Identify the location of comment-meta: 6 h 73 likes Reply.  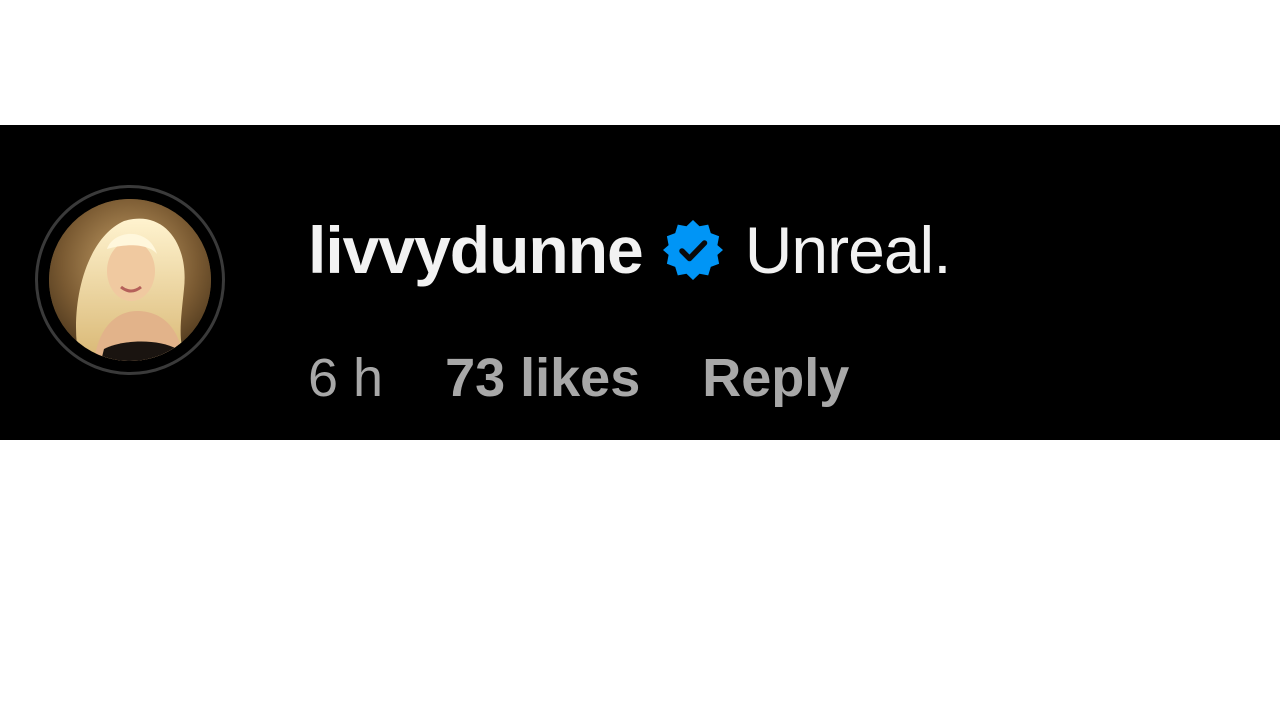
(578, 378).